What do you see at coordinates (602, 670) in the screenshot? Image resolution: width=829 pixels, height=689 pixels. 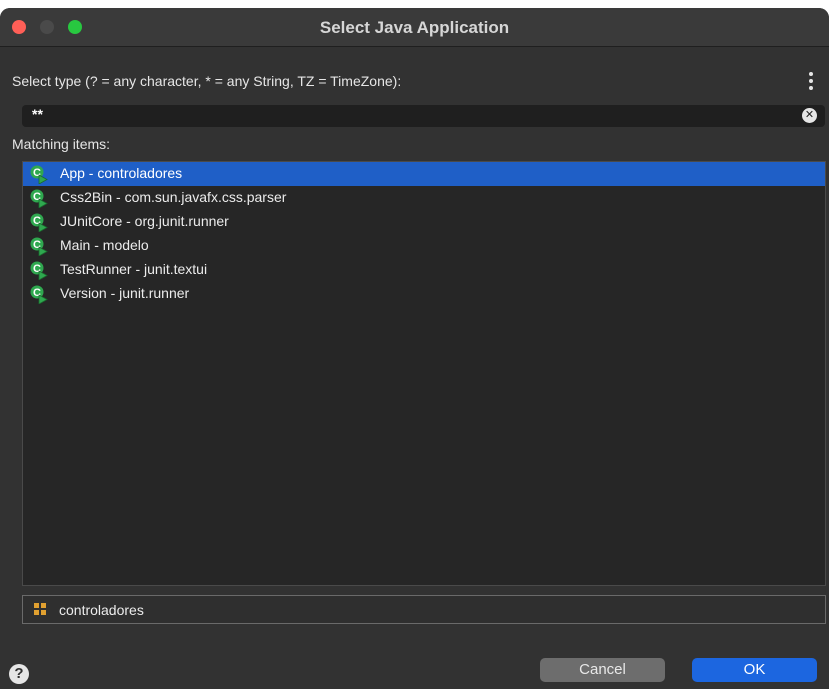 I see `cancel-button: Cancel` at bounding box center [602, 670].